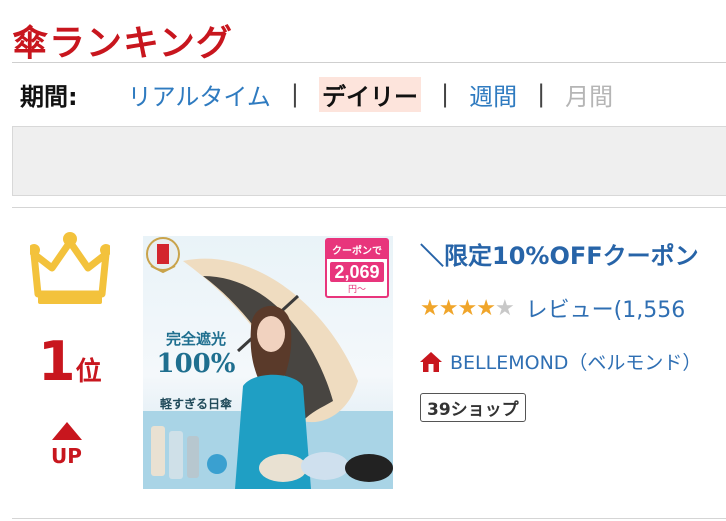 This screenshot has height=521, width=726. I want to click on shop-row: BELLEMOND（ベルモンド）, so click(560, 361).